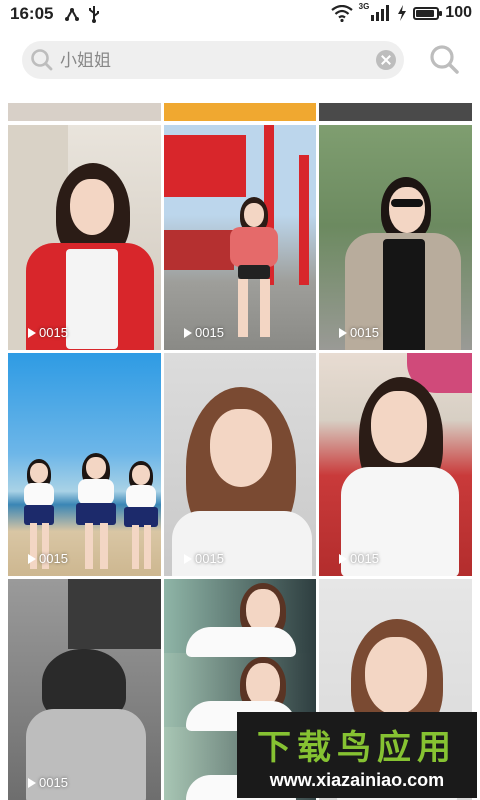 The height and width of the screenshot is (800, 480). What do you see at coordinates (407, 203) in the screenshot?
I see `sunglasses` at bounding box center [407, 203].